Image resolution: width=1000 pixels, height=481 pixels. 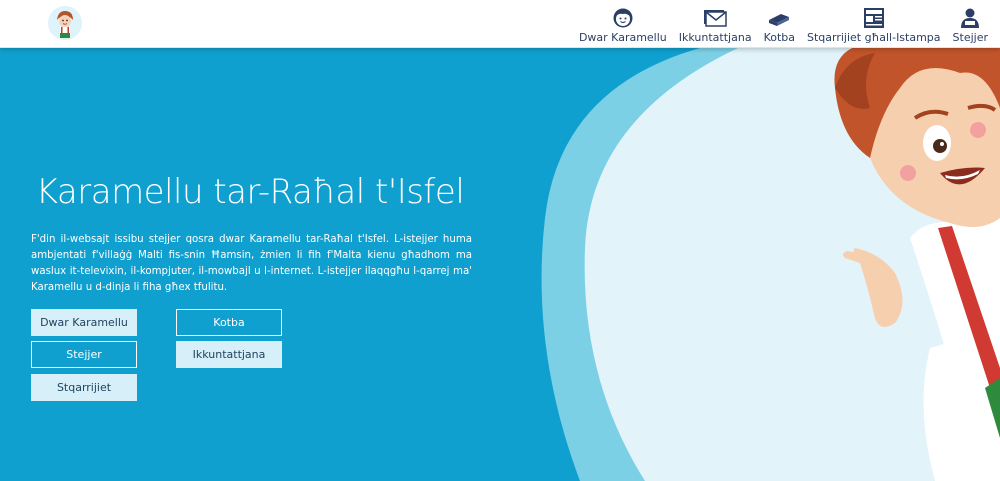 I want to click on nav-stqarrijiet: Stqarrijiet għall-Istampa, so click(x=874, y=24).